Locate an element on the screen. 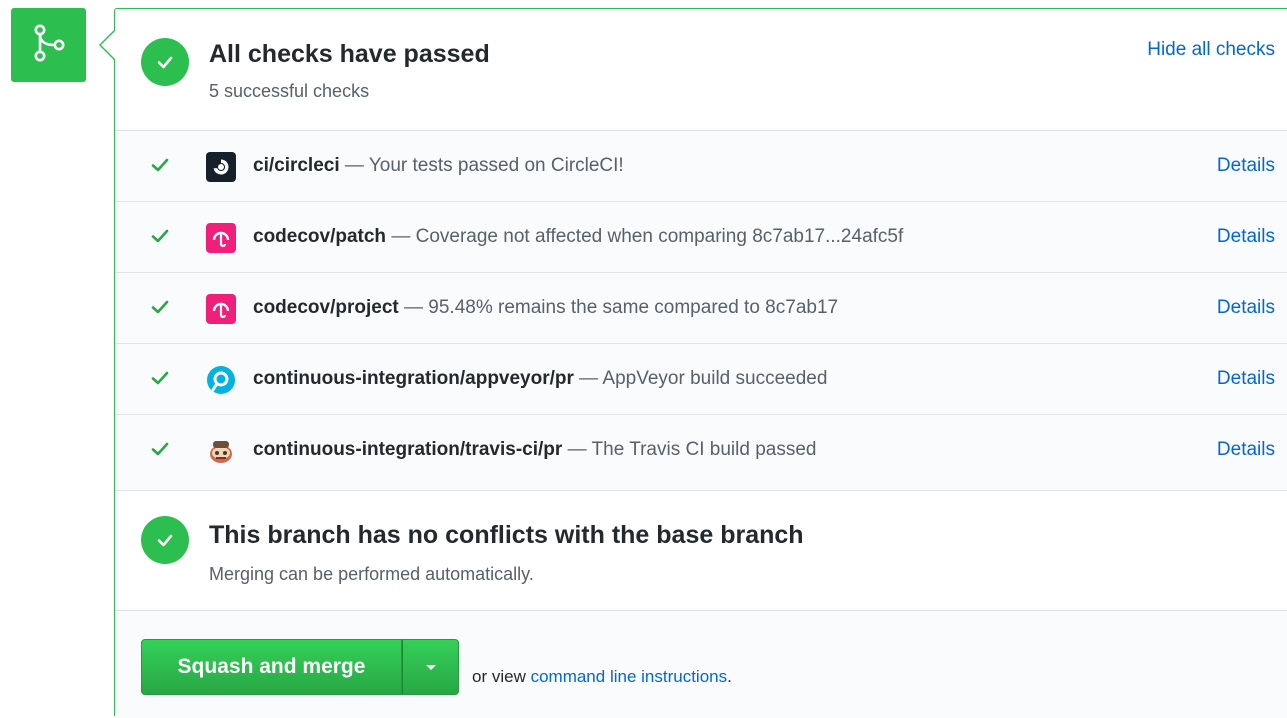 The width and height of the screenshot is (1287, 718). merge-method-dropdown-button is located at coordinates (430, 667).